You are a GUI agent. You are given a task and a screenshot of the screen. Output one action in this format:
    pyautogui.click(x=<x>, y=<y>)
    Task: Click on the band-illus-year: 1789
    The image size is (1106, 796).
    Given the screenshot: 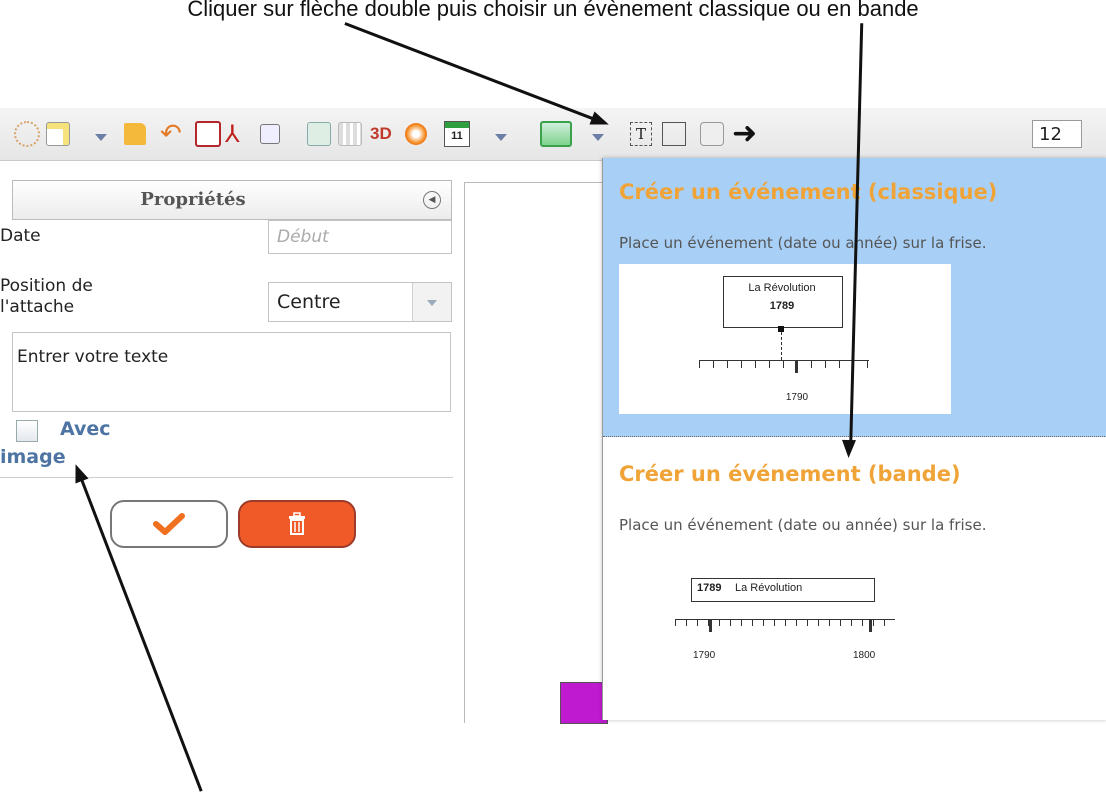 What is the action you would take?
    pyautogui.click(x=709, y=588)
    